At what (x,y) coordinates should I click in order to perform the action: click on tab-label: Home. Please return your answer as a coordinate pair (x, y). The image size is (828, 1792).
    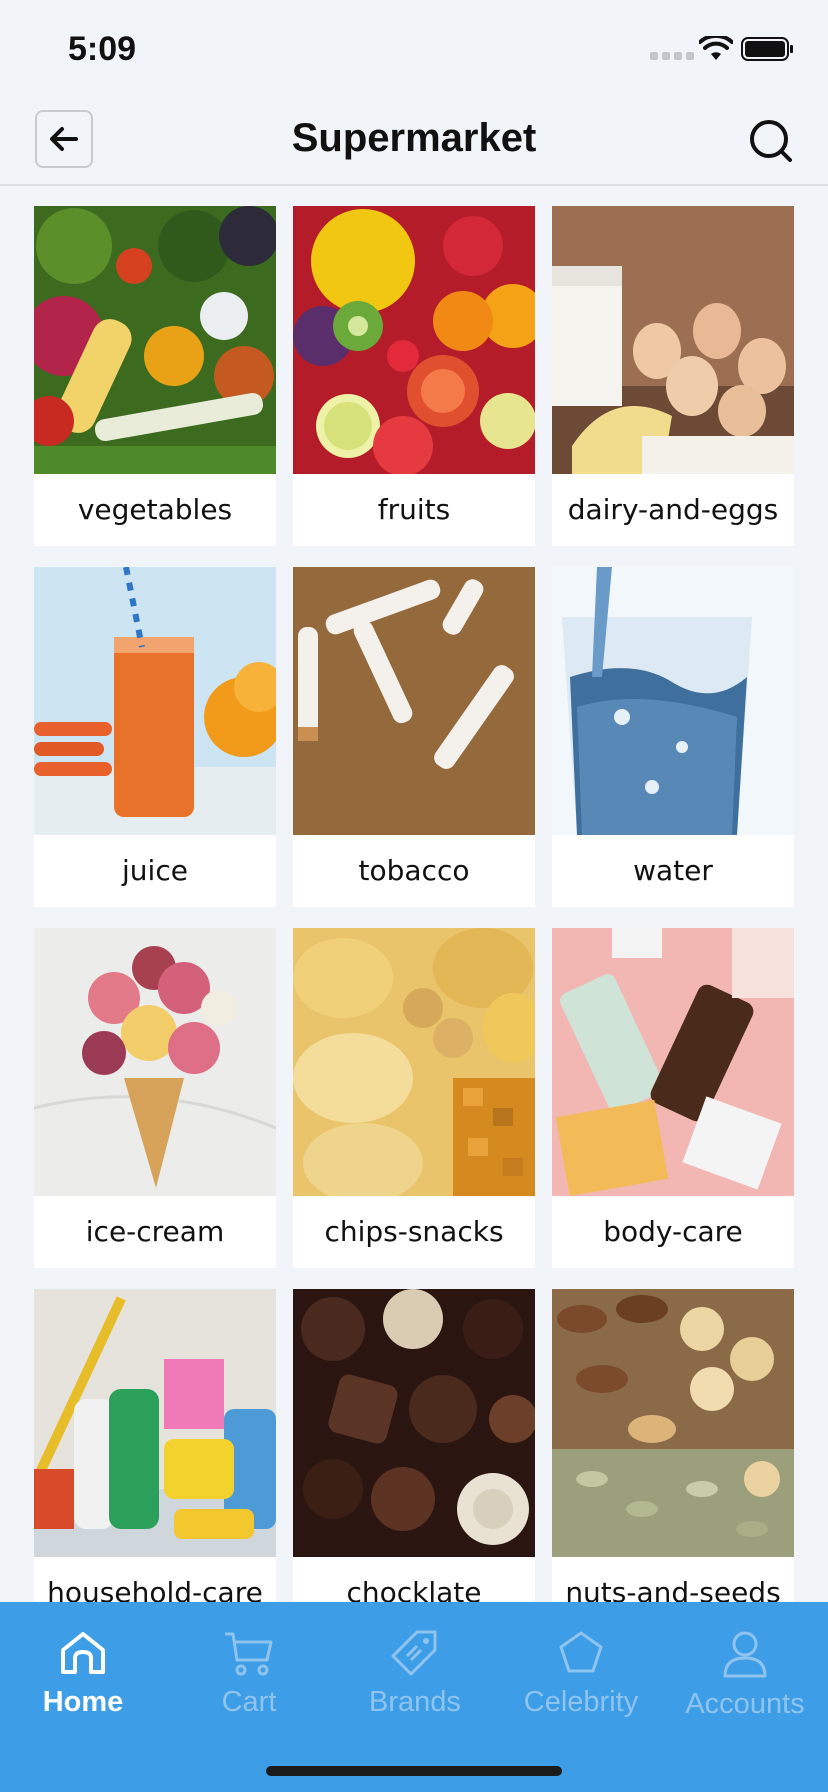
    Looking at the image, I should click on (83, 1702).